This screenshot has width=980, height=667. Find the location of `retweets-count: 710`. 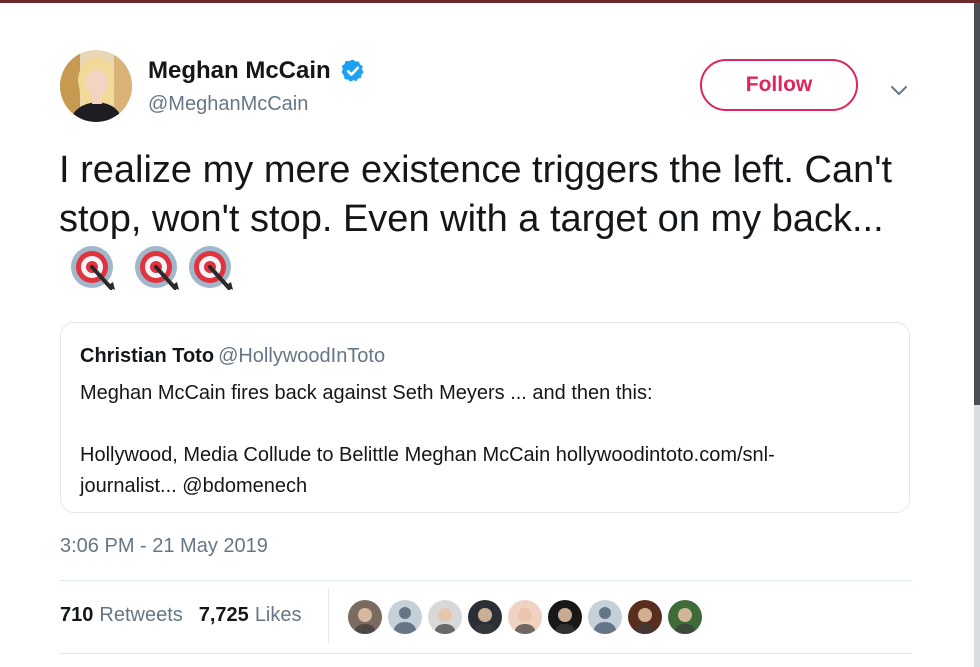

retweets-count: 710 is located at coordinates (77, 615).